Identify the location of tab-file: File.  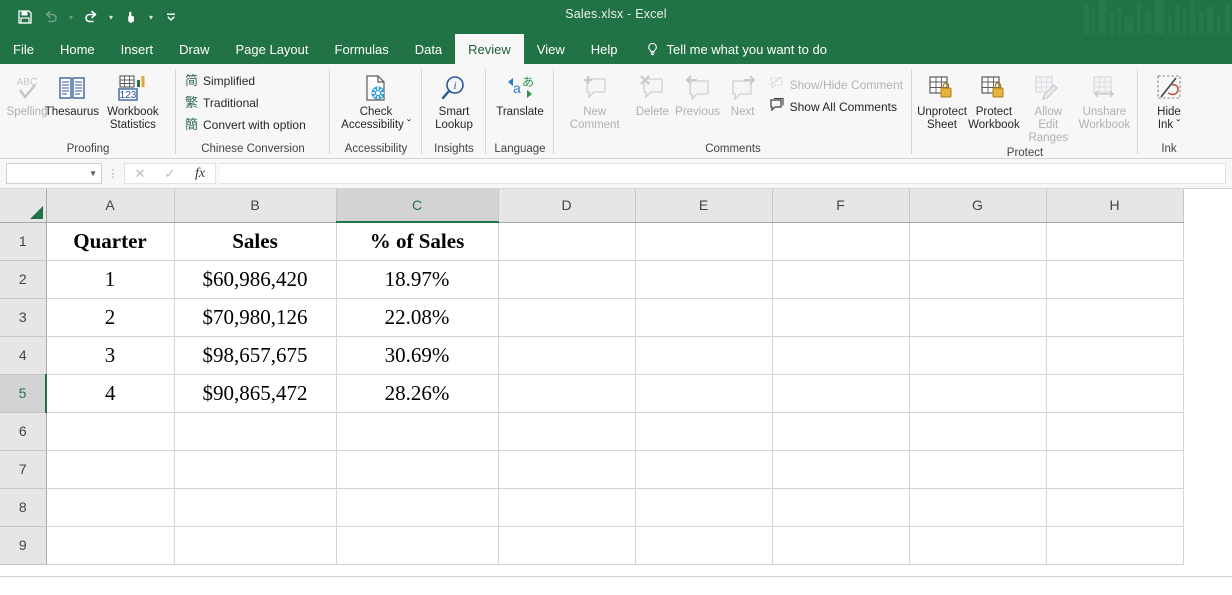
(23, 49).